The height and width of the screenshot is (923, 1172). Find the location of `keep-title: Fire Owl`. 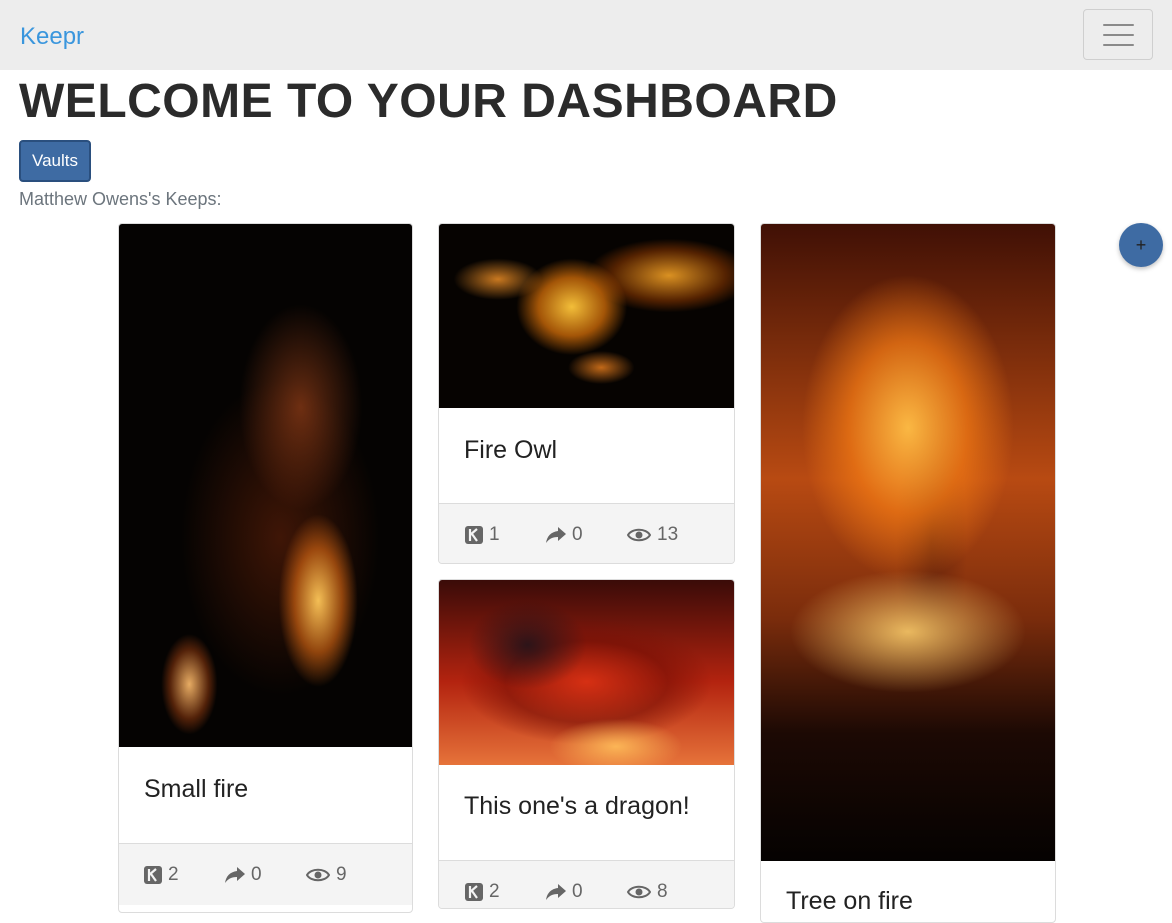

keep-title: Fire Owl is located at coordinates (511, 450).